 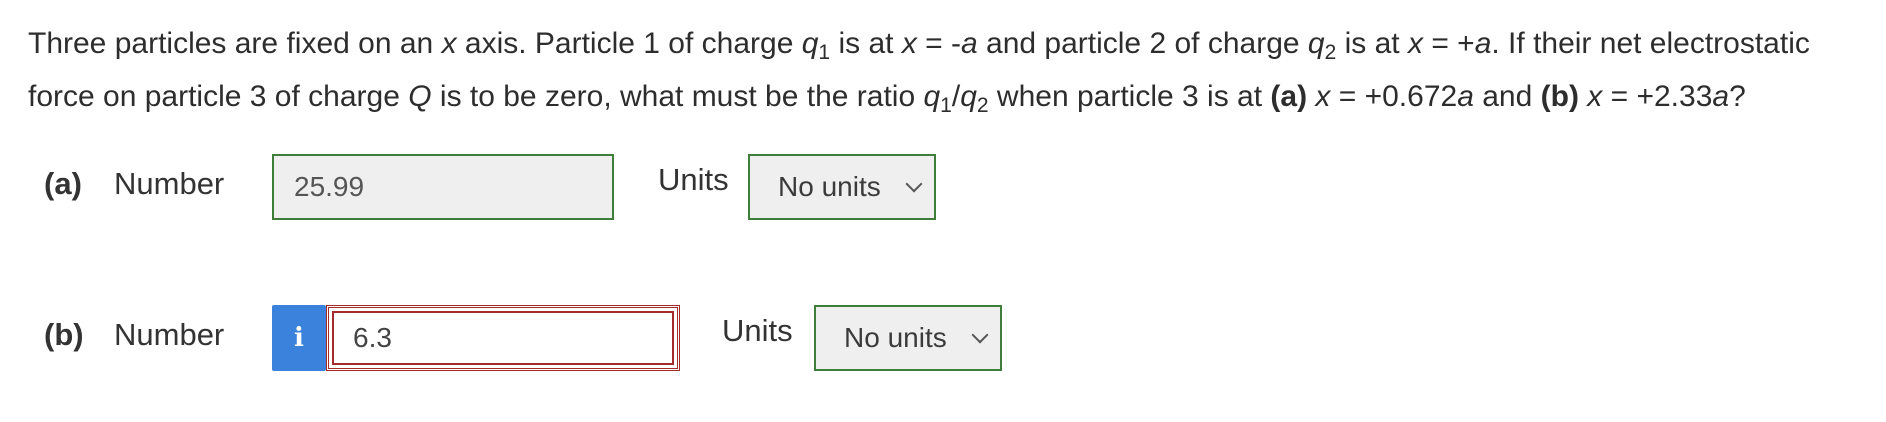 I want to click on info-button: i, so click(x=299, y=338).